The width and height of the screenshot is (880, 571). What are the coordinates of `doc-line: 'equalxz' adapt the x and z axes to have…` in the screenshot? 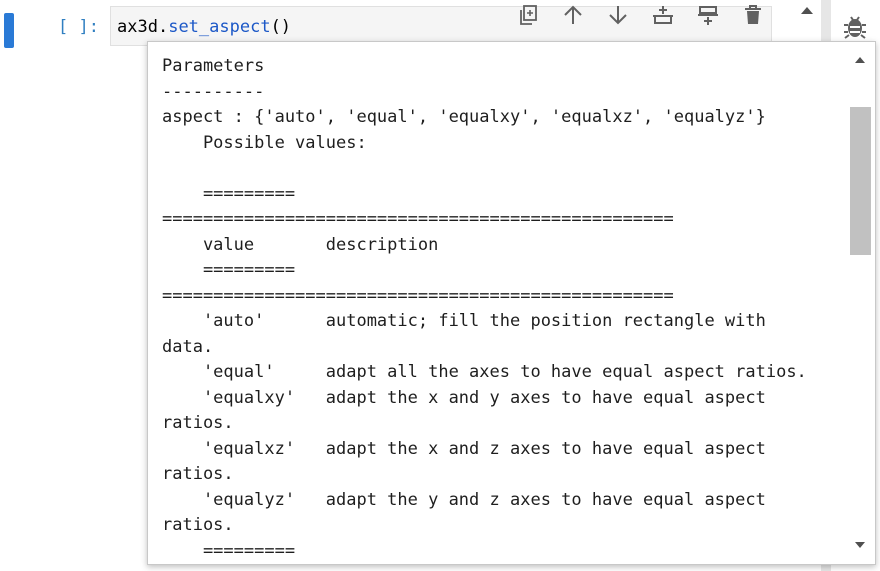 It's located at (464, 448).